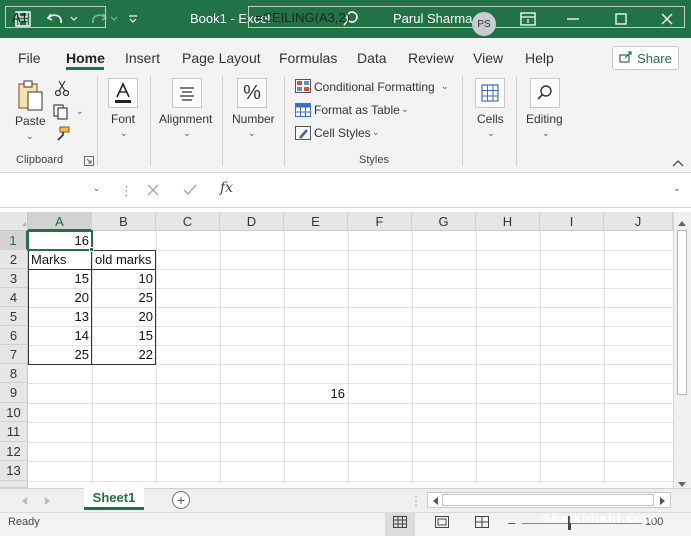  I want to click on cell-a4: 20, so click(60, 297).